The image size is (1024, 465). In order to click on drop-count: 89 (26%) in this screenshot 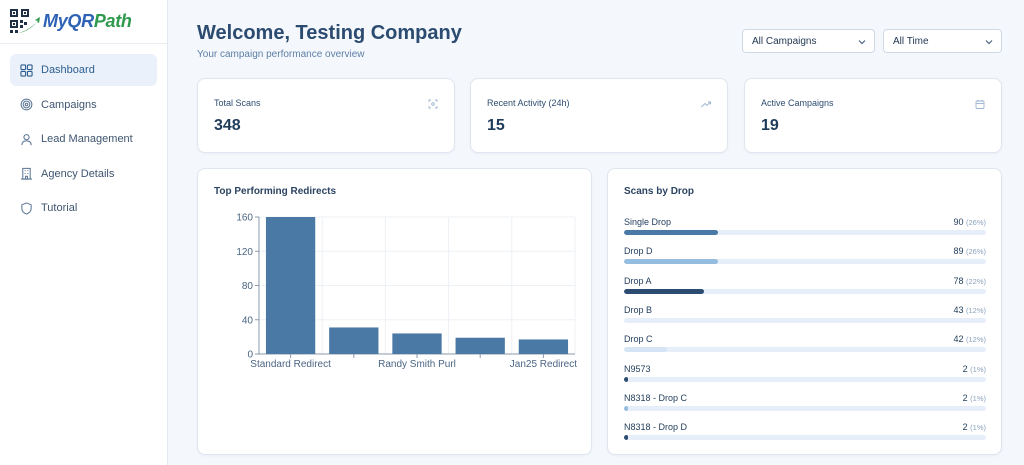, I will do `click(969, 251)`.